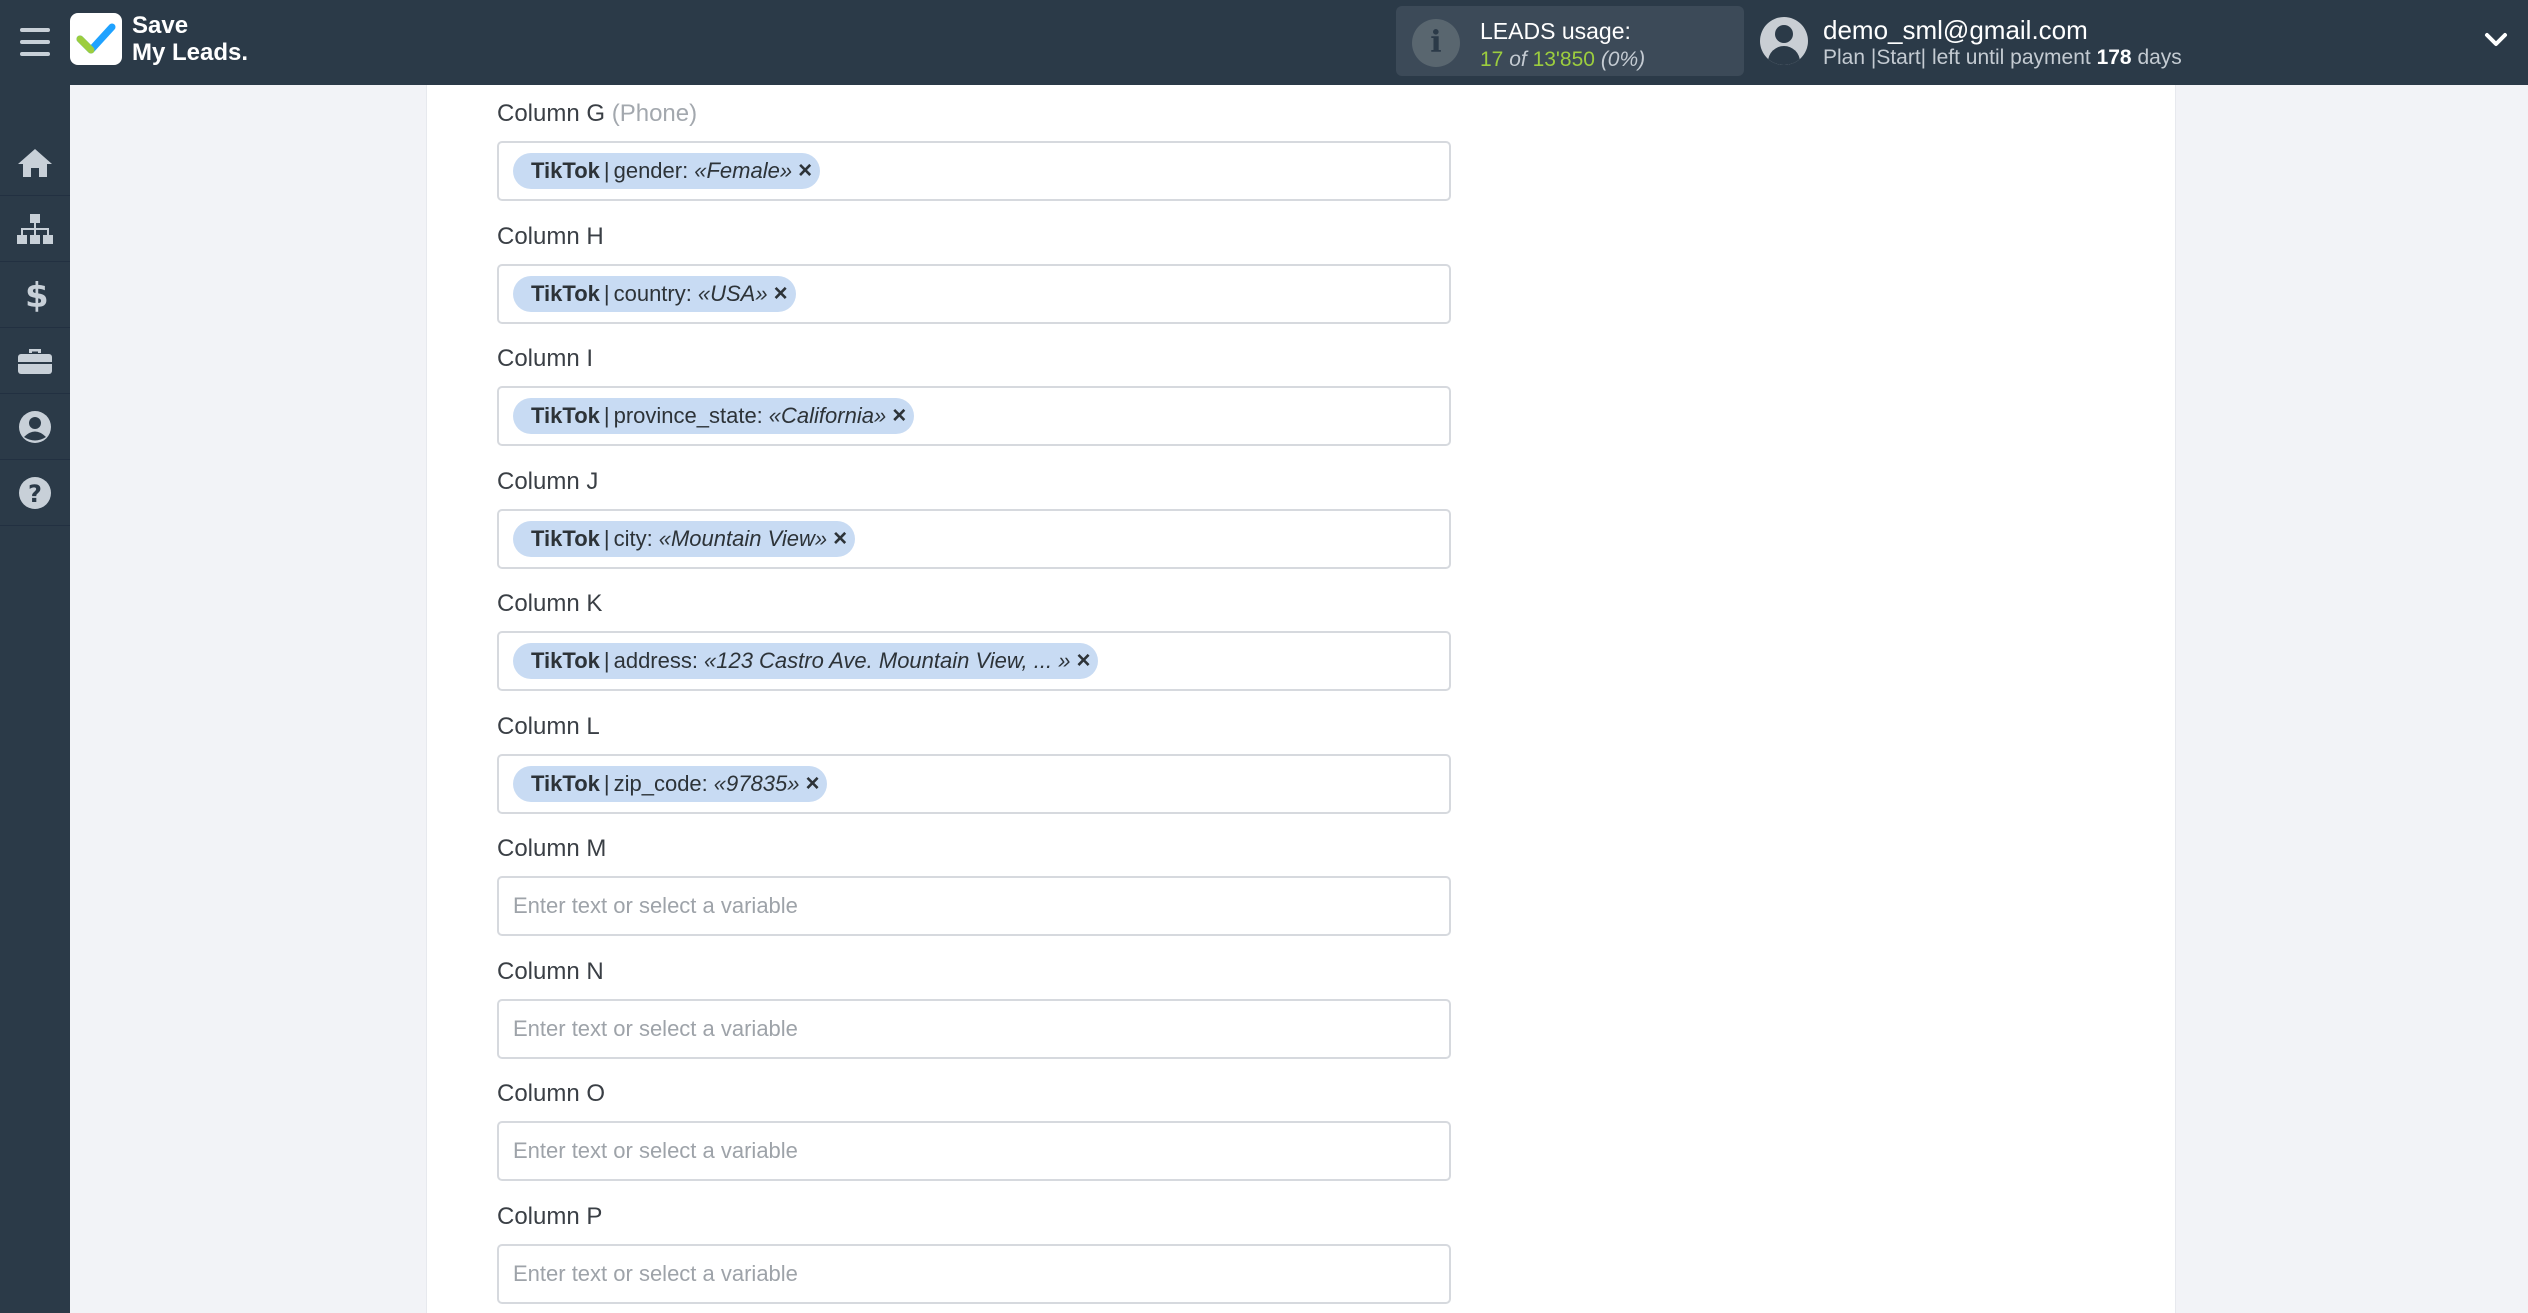  Describe the element at coordinates (684, 539) in the screenshot. I see `variable-tag: TikTok | city: «Mountain View» ×` at that location.